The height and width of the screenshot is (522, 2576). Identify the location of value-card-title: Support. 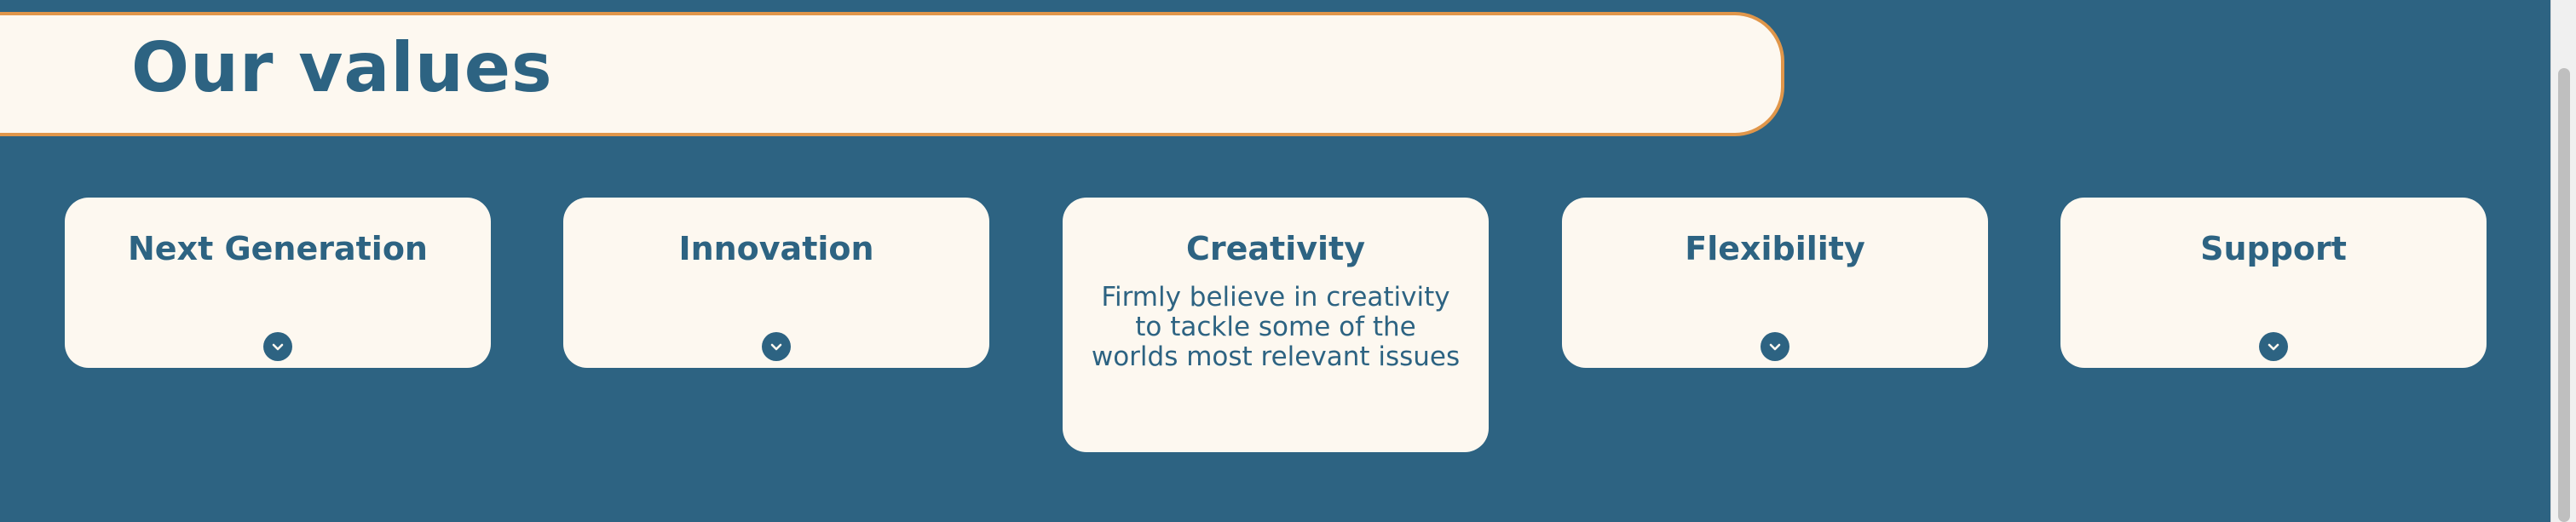
(2273, 248).